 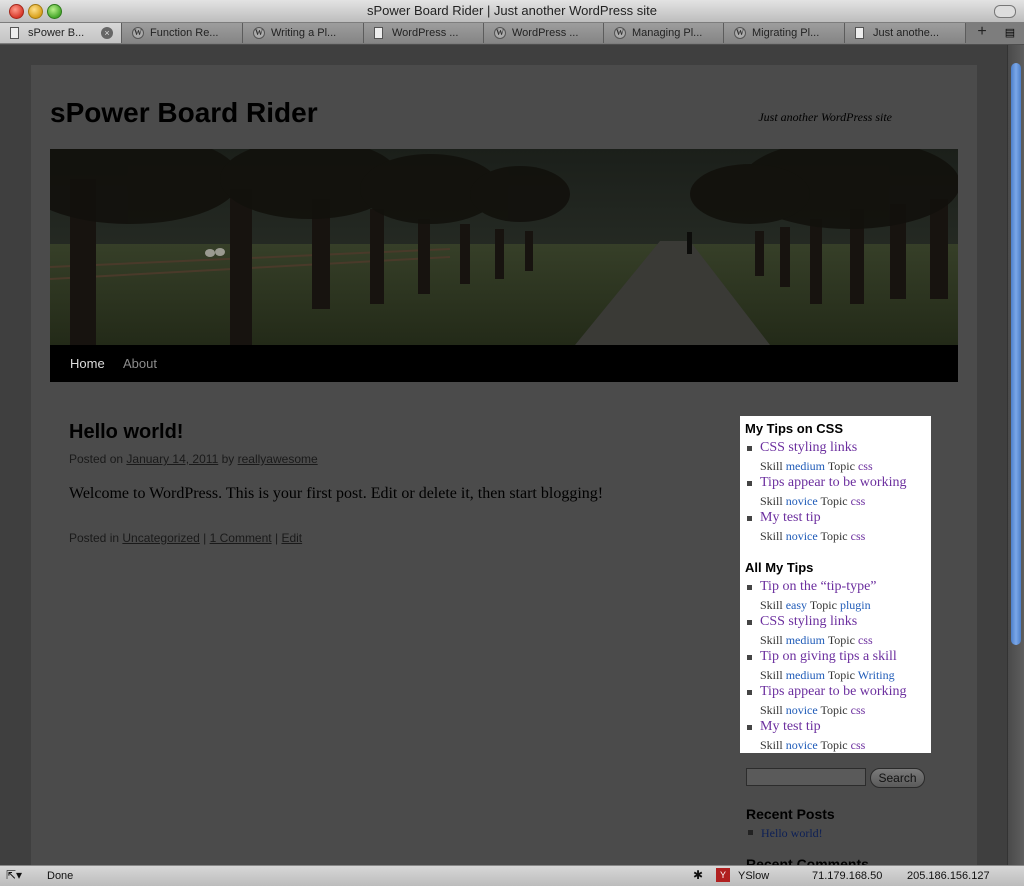 What do you see at coordinates (160, 538) in the screenshot?
I see `category-link: Uncategorized` at bounding box center [160, 538].